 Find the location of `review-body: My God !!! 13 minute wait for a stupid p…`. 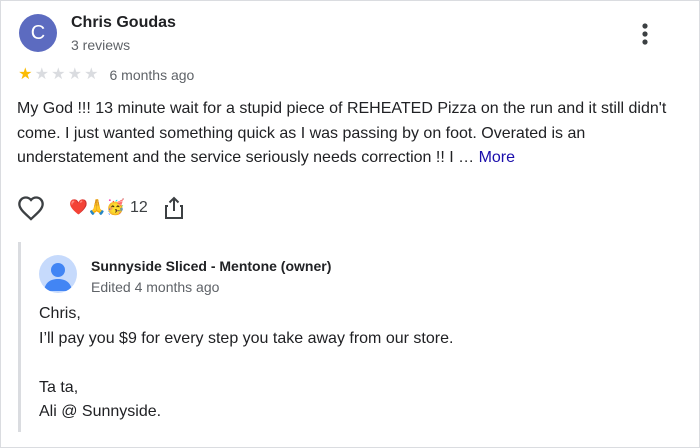

review-body: My God !!! 13 minute wait for a stupid p… is located at coordinates (342, 133).